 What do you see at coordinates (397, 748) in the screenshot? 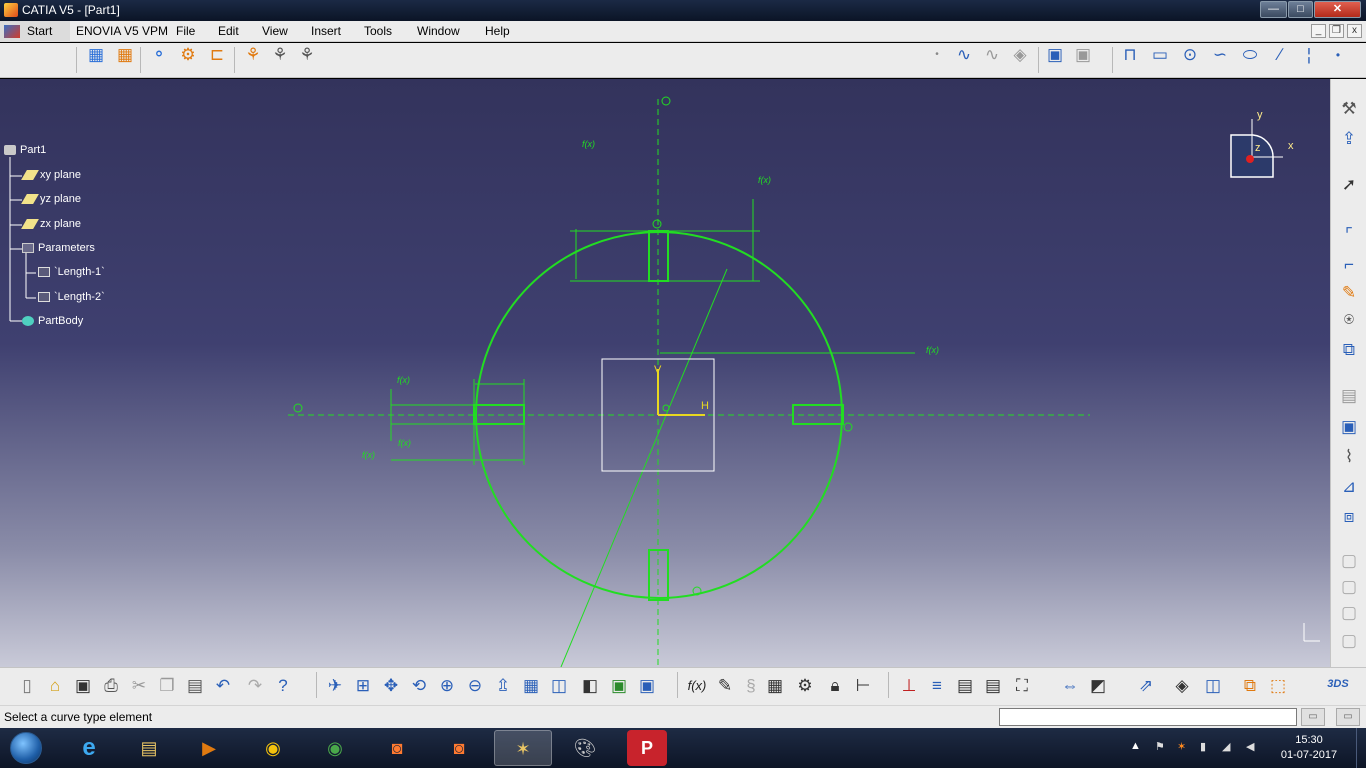
I see `capture-icon: ◙` at bounding box center [397, 748].